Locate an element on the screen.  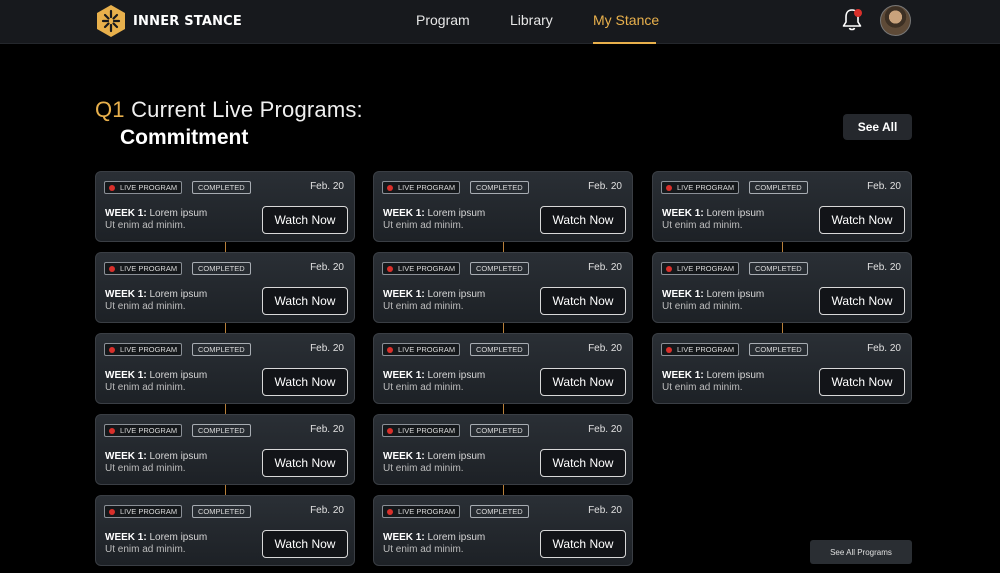
nav-my-stance: My Stance is located at coordinates (626, 20).